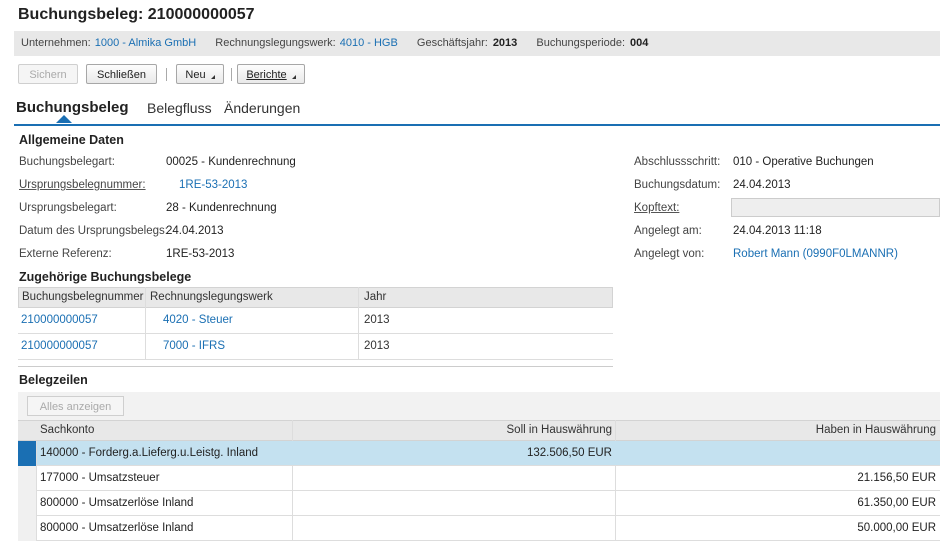 Image resolution: width=940 pixels, height=548 pixels. What do you see at coordinates (93, 231) in the screenshot?
I see `field-label: Datum des Ursprungsbelegs:` at bounding box center [93, 231].